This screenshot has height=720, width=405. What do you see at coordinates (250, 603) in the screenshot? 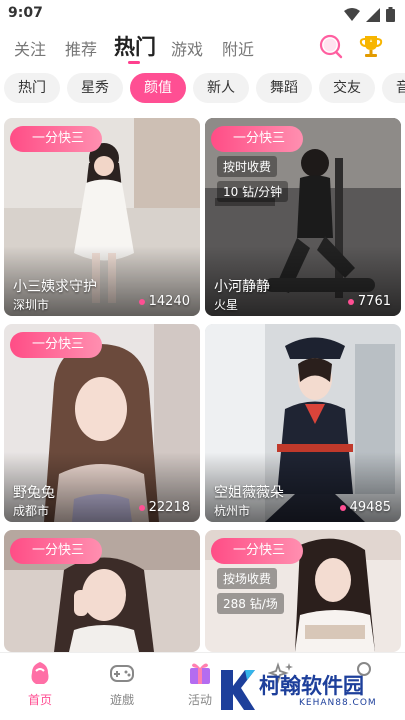
I see `pricing-rate: 288 钻/场` at bounding box center [250, 603].